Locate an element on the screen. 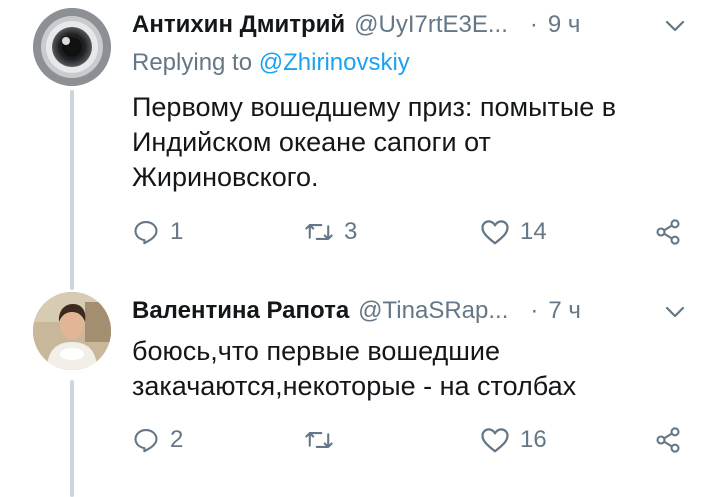  tweet-text-line: Индийском океане сапоги от is located at coordinates (311, 142).